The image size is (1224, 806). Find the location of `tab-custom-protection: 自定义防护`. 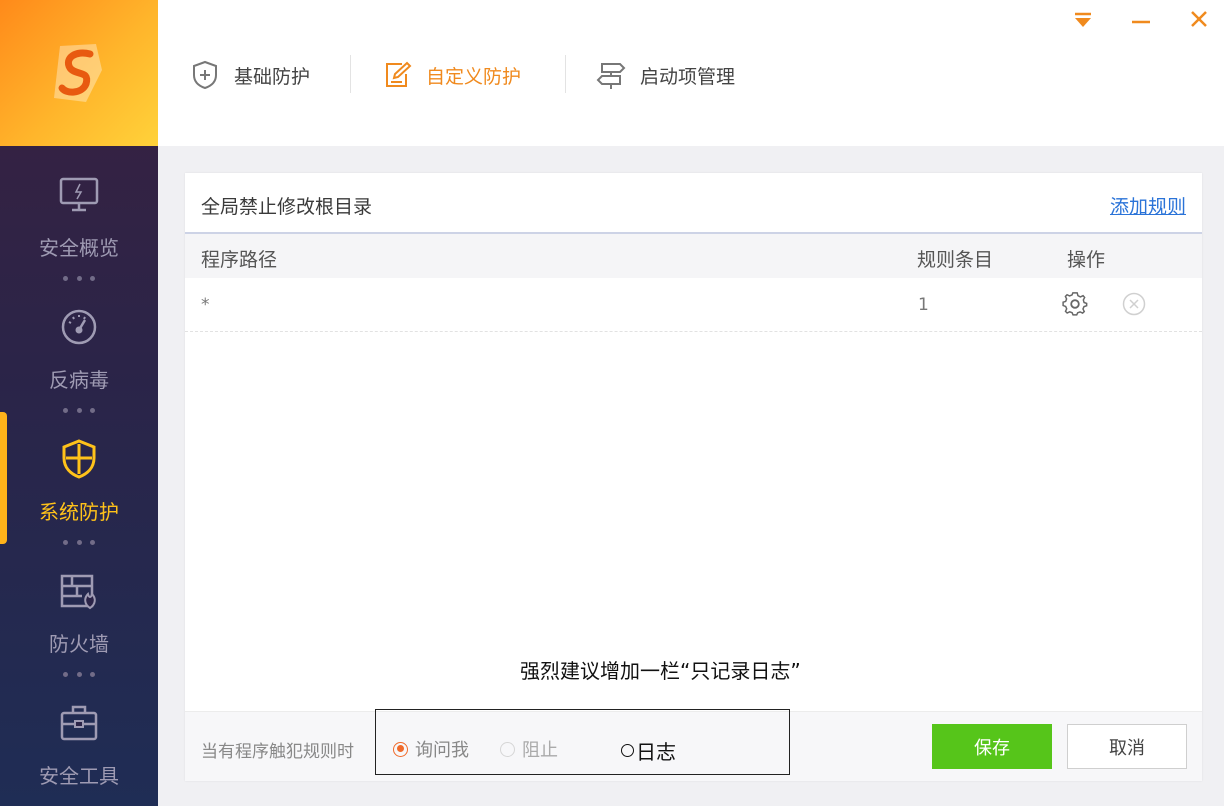

tab-custom-protection: 自定义防护 is located at coordinates (451, 75).